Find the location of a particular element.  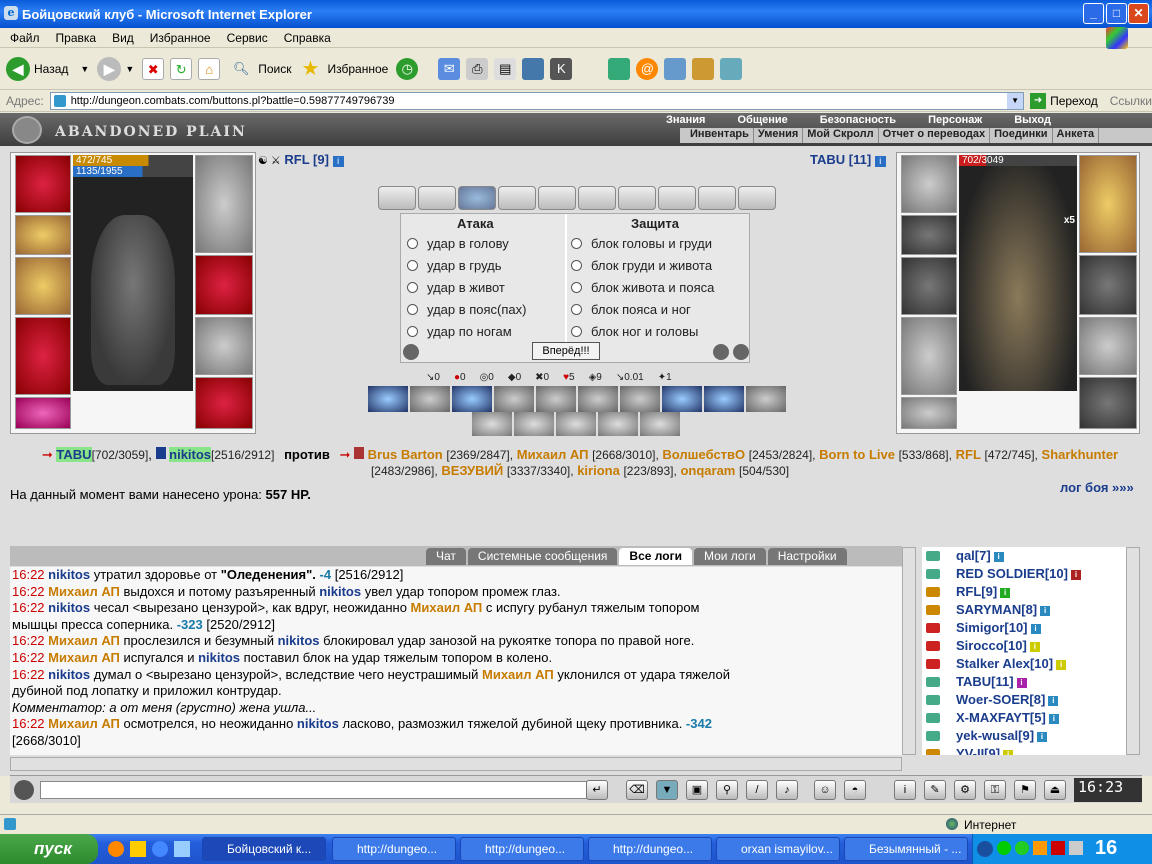

books-icon is located at coordinates (619, 68).